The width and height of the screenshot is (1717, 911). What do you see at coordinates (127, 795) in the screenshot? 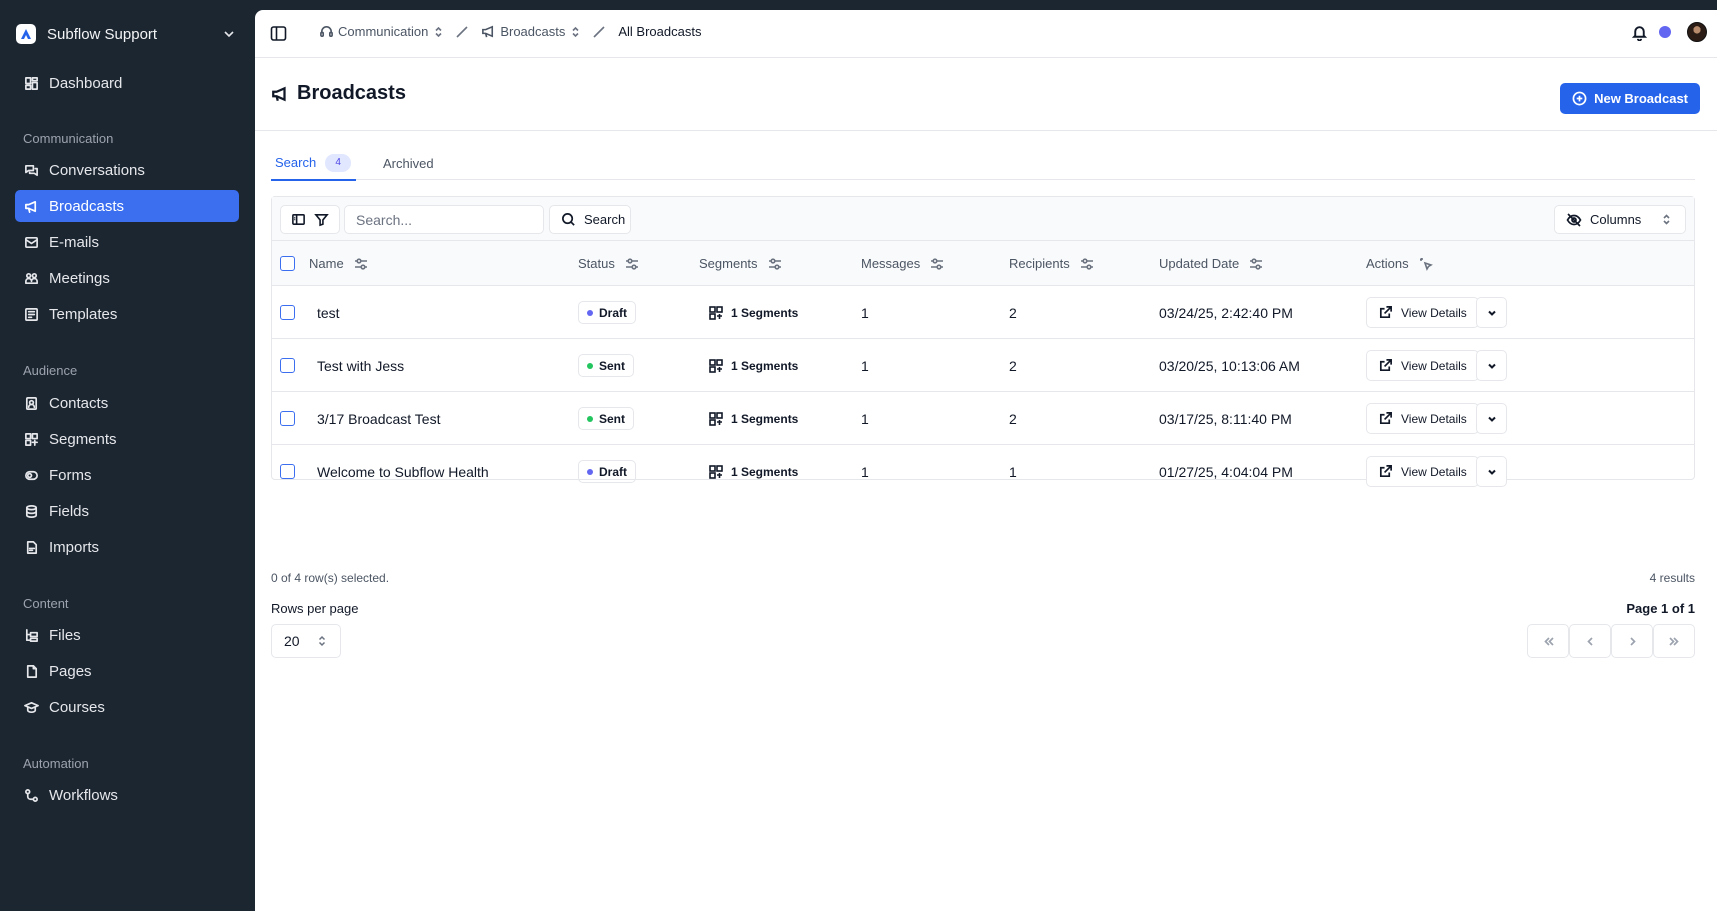
I see `sidebar-item-workflows: Workflows` at bounding box center [127, 795].